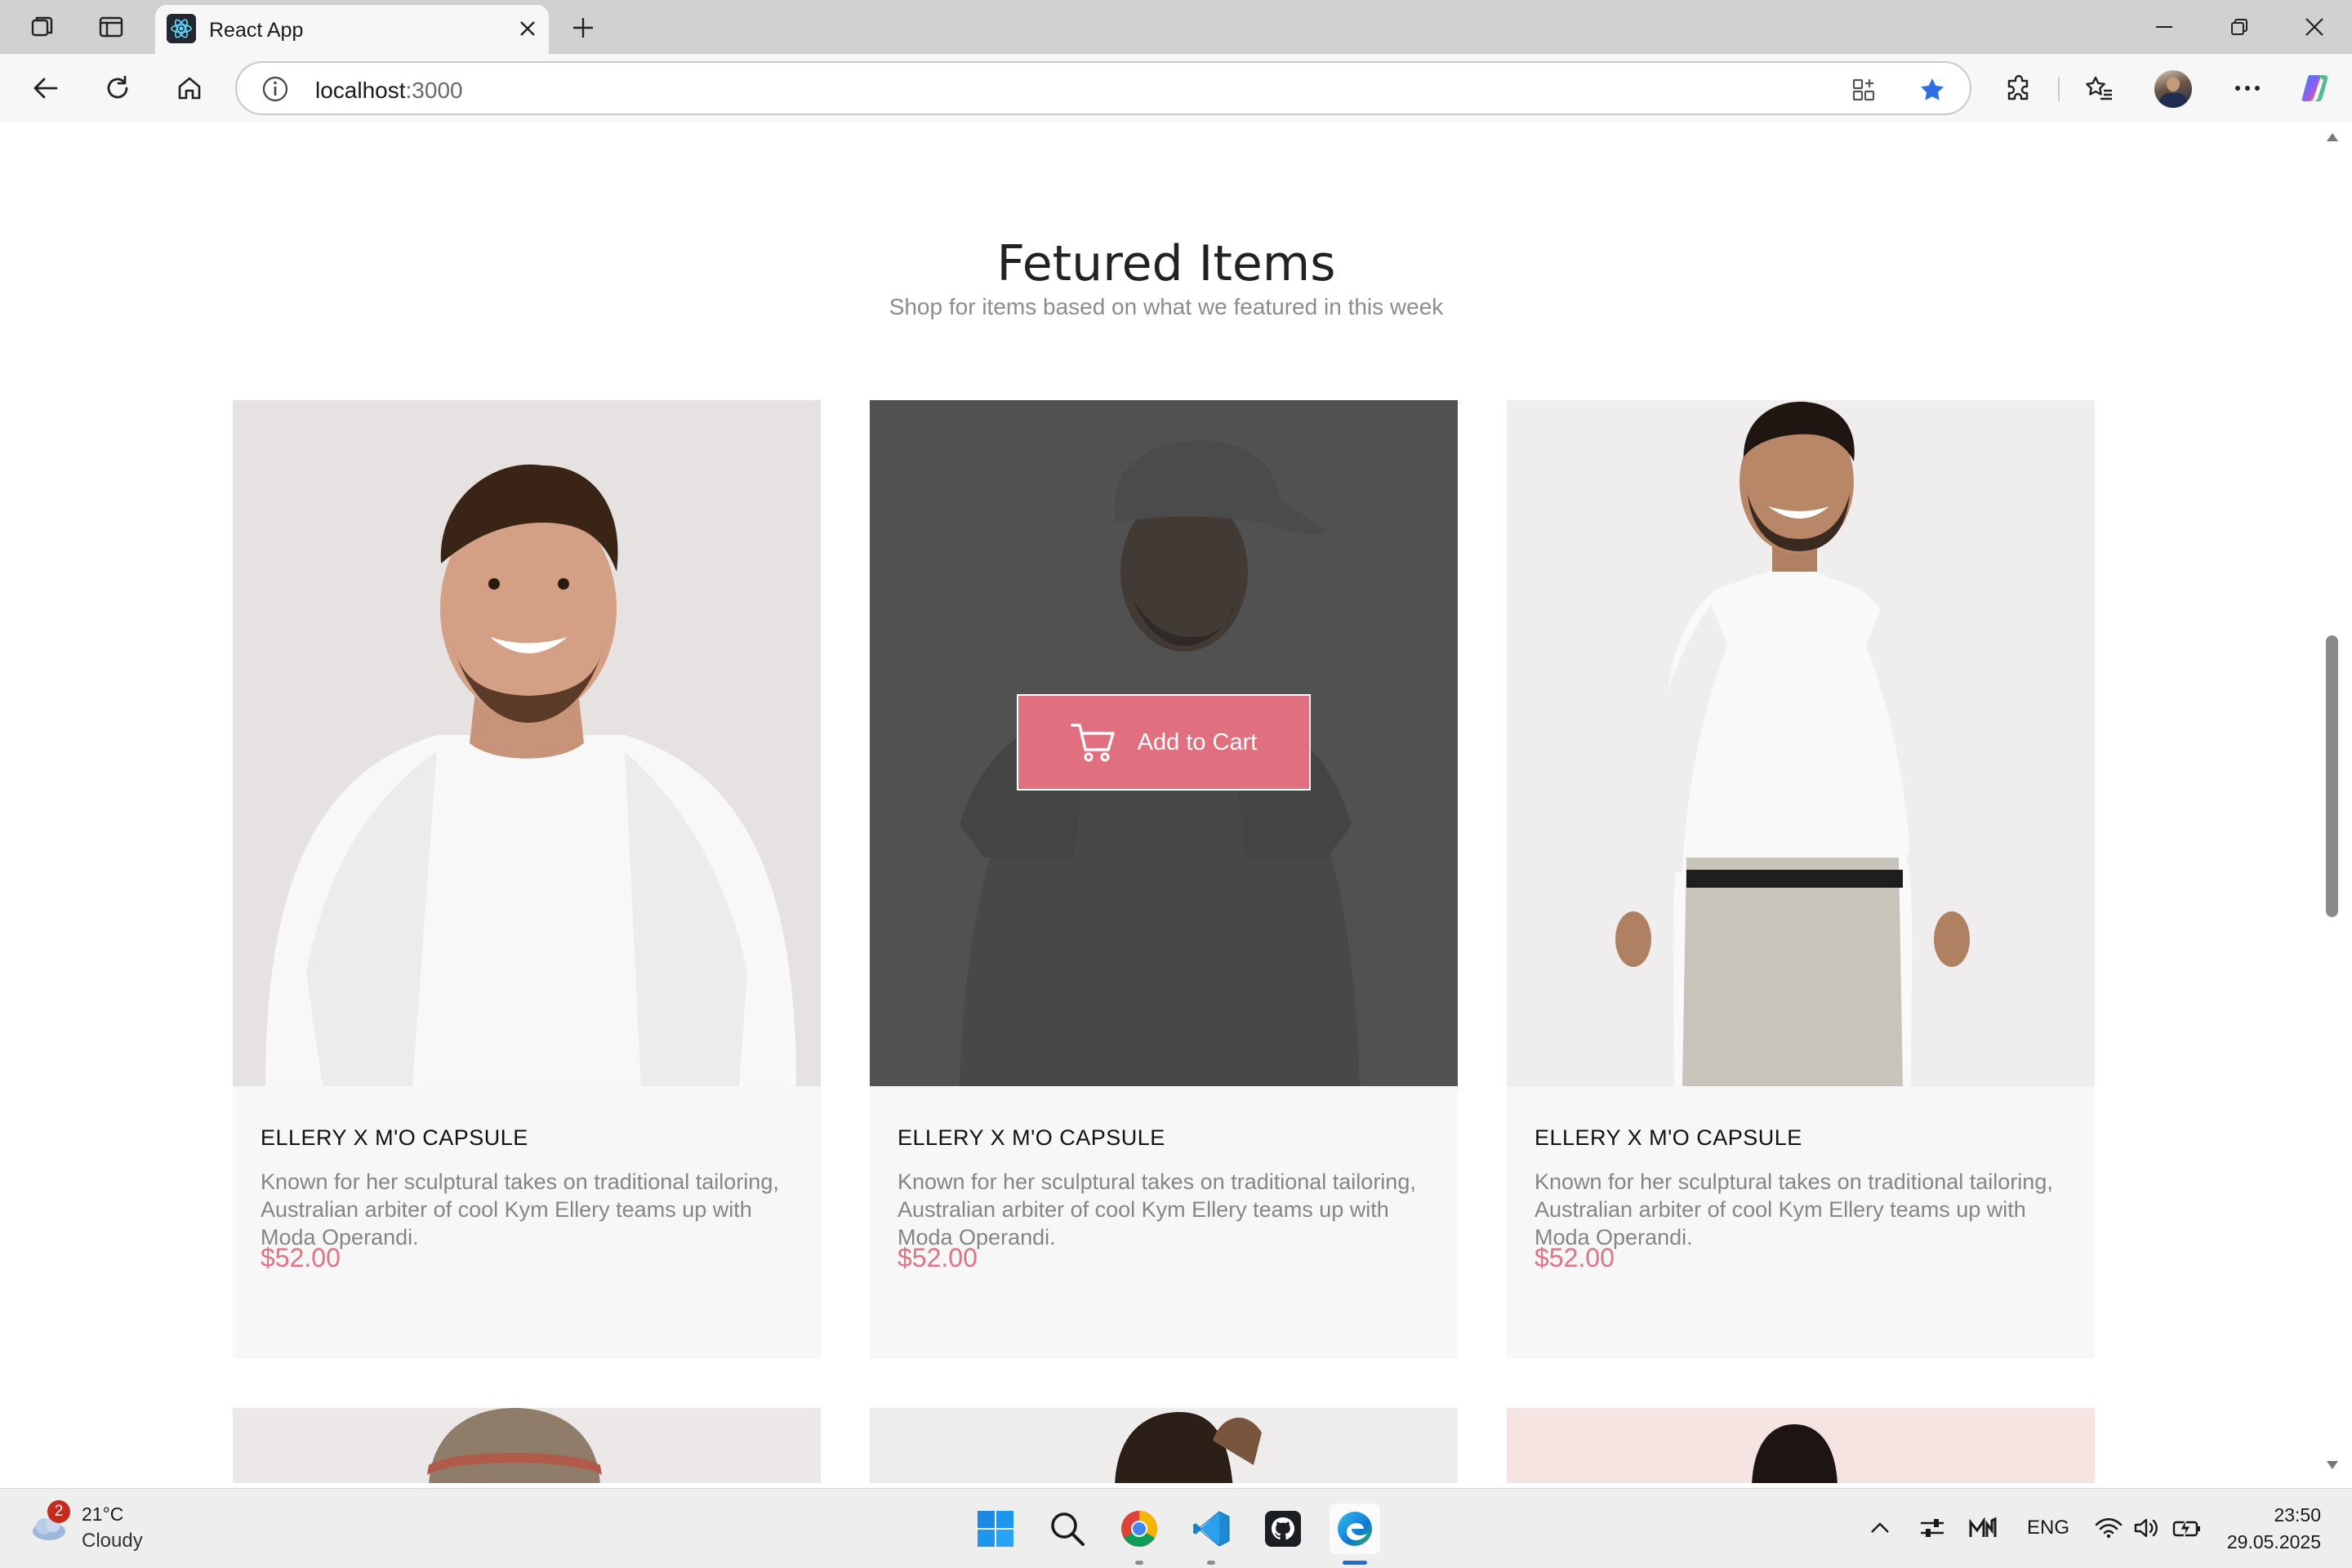 Image resolution: width=2352 pixels, height=1568 pixels. Describe the element at coordinates (2297, 1515) in the screenshot. I see `clock-time: 23:50` at that location.